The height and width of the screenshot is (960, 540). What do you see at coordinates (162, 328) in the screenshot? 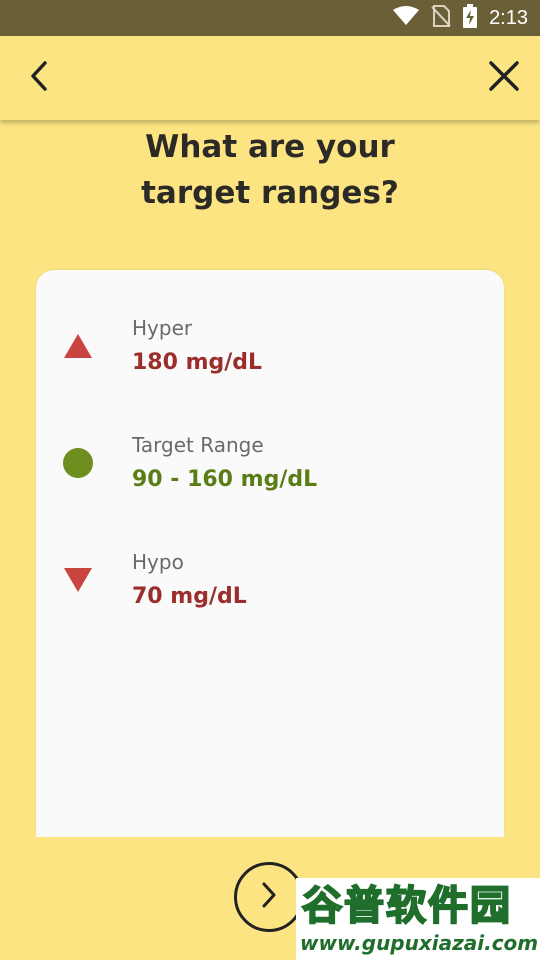
I see `range-label: Hyper` at bounding box center [162, 328].